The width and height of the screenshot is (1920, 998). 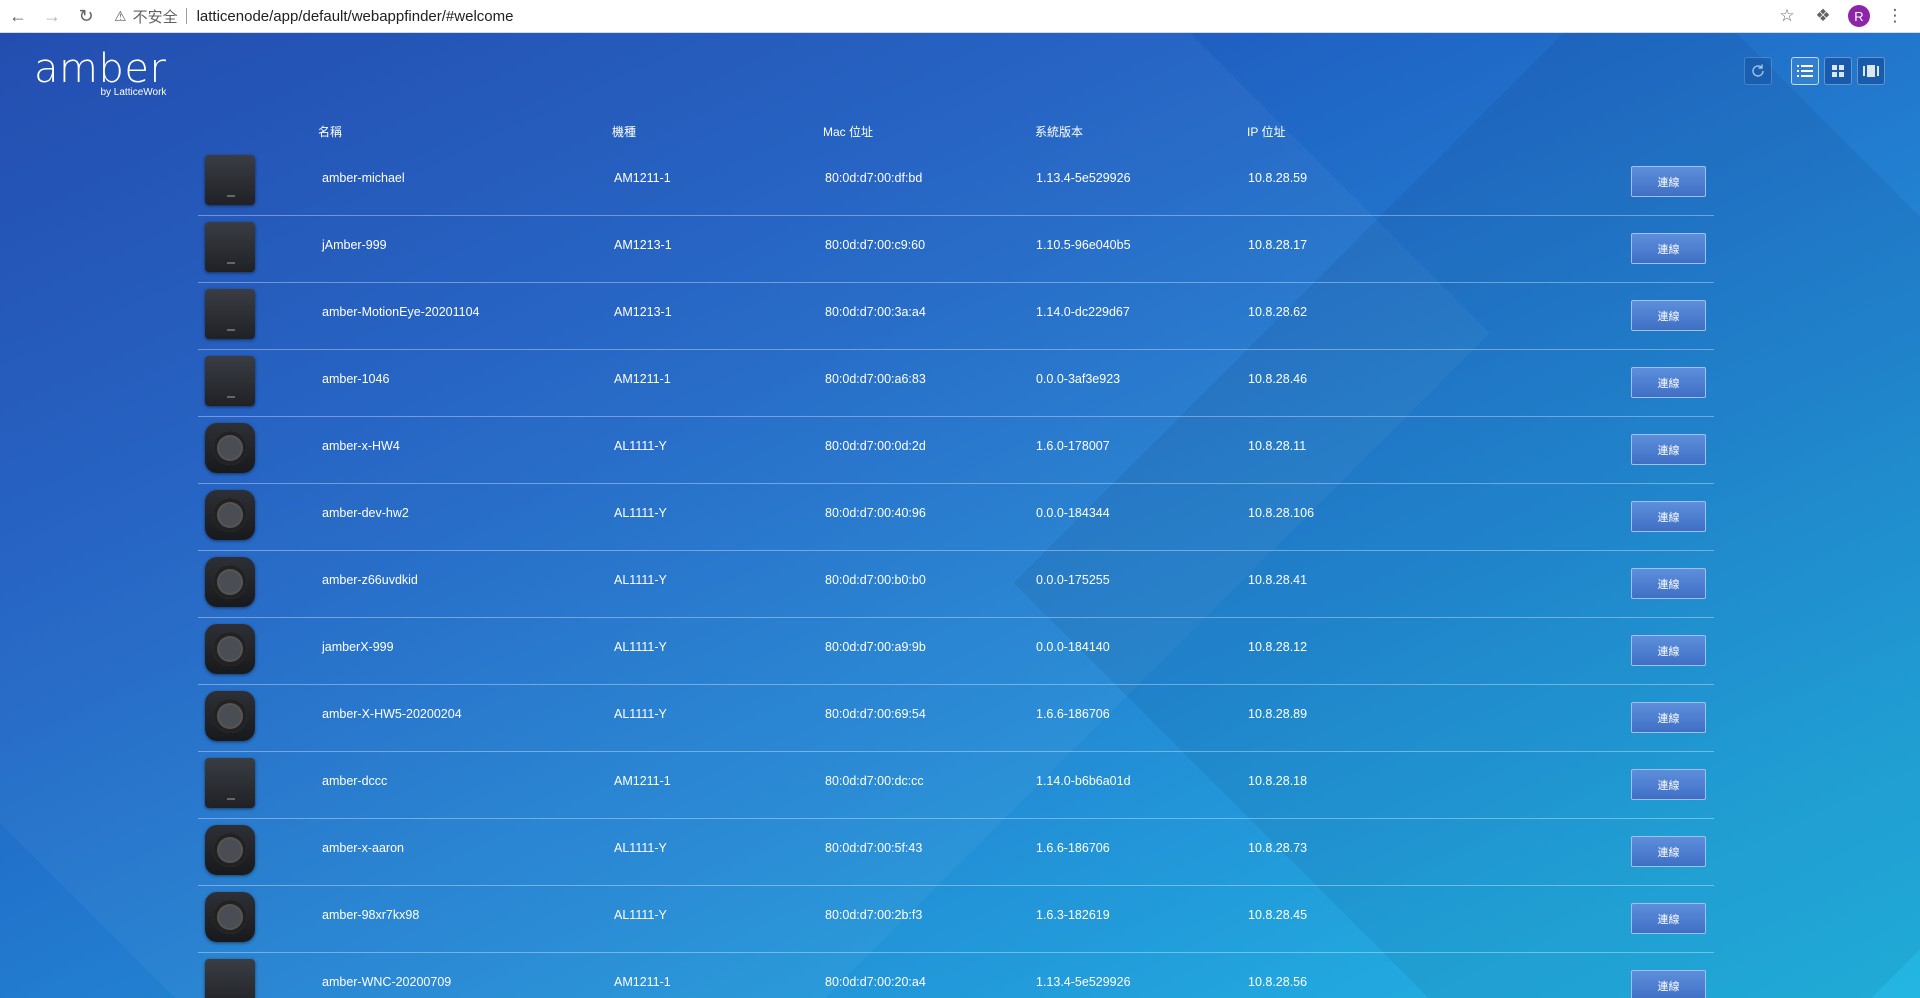 What do you see at coordinates (355, 781) in the screenshot?
I see `device-name: amber-dccc` at bounding box center [355, 781].